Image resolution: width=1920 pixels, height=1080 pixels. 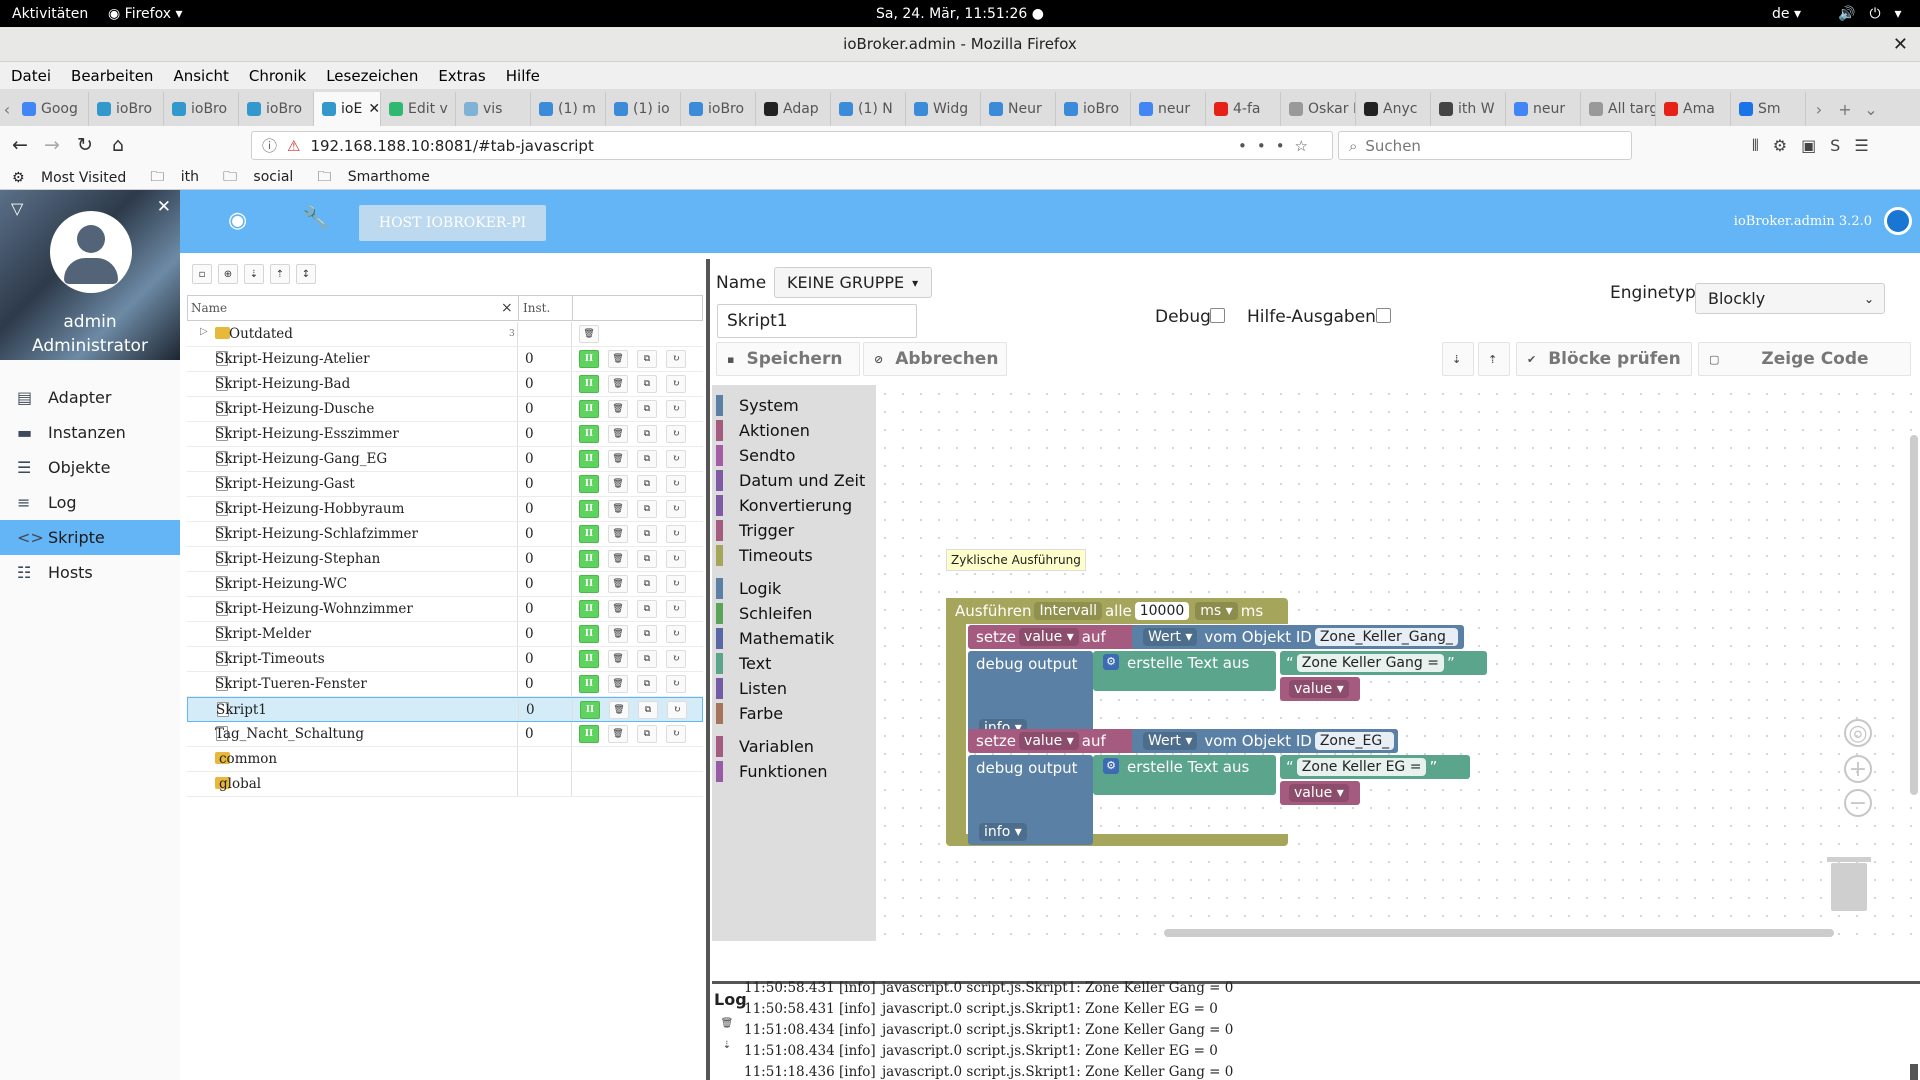 I want to click on close-tab-icon: ✕, so click(x=374, y=109).